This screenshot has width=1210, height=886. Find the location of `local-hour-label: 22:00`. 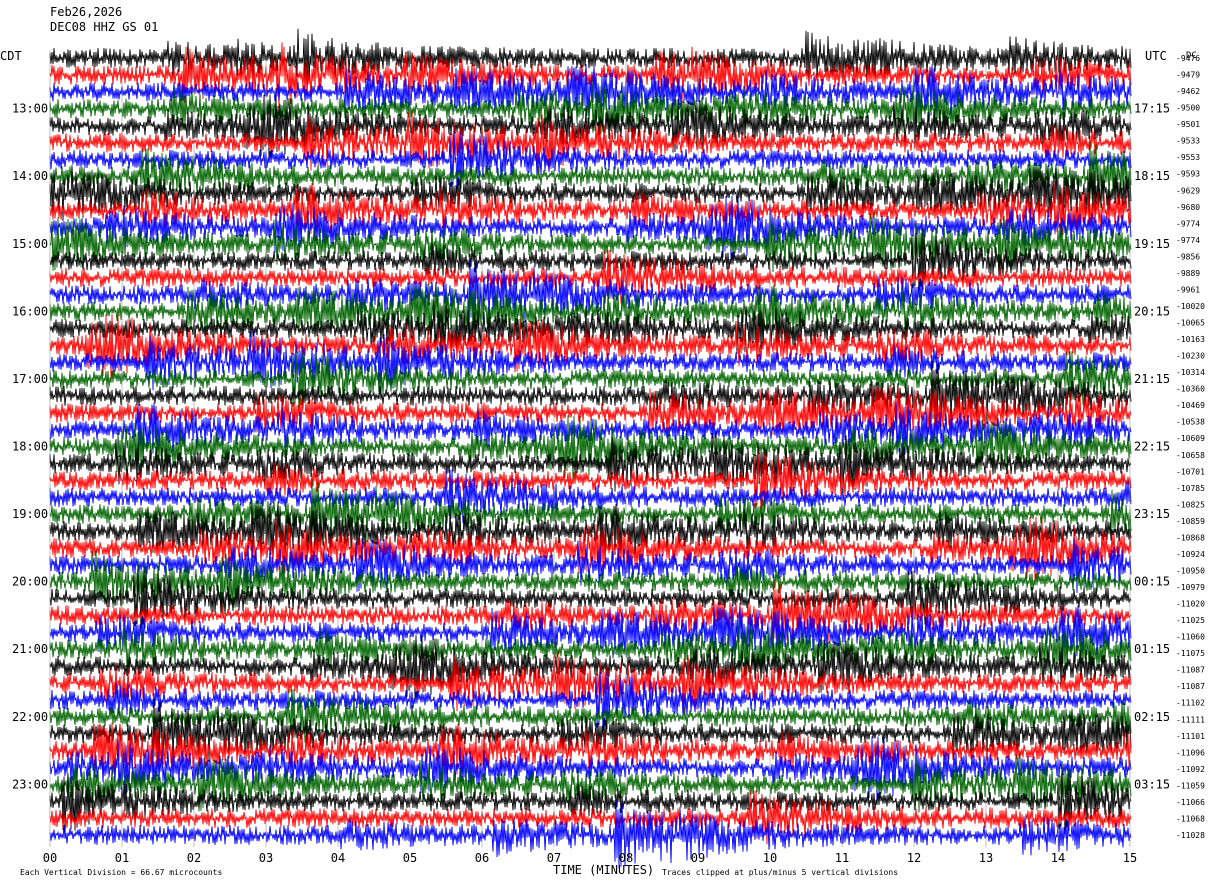

local-hour-label: 22:00 is located at coordinates (30, 717).